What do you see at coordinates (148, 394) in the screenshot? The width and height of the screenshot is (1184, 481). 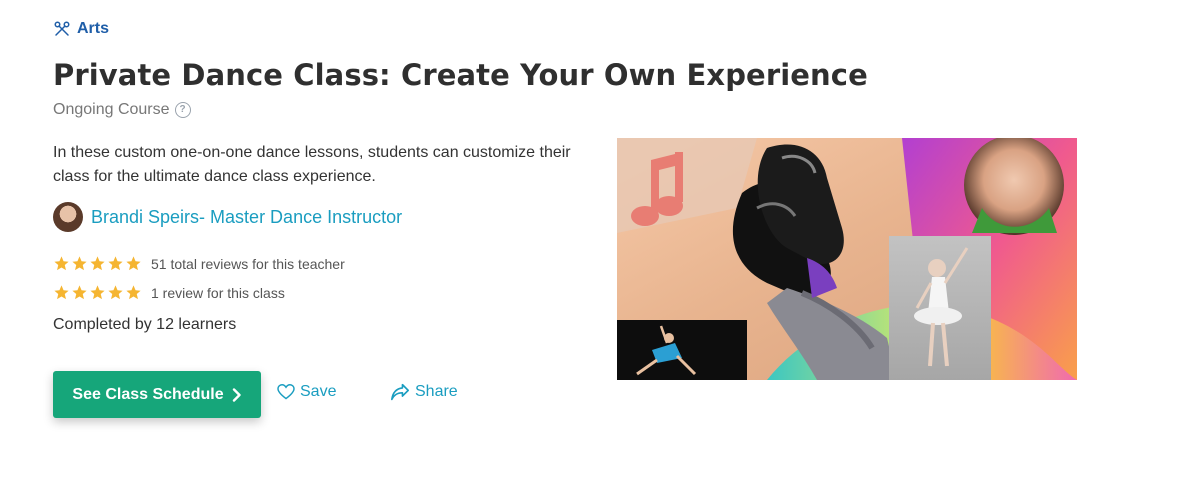 I see `schedule-button-label: See Class Schedule` at bounding box center [148, 394].